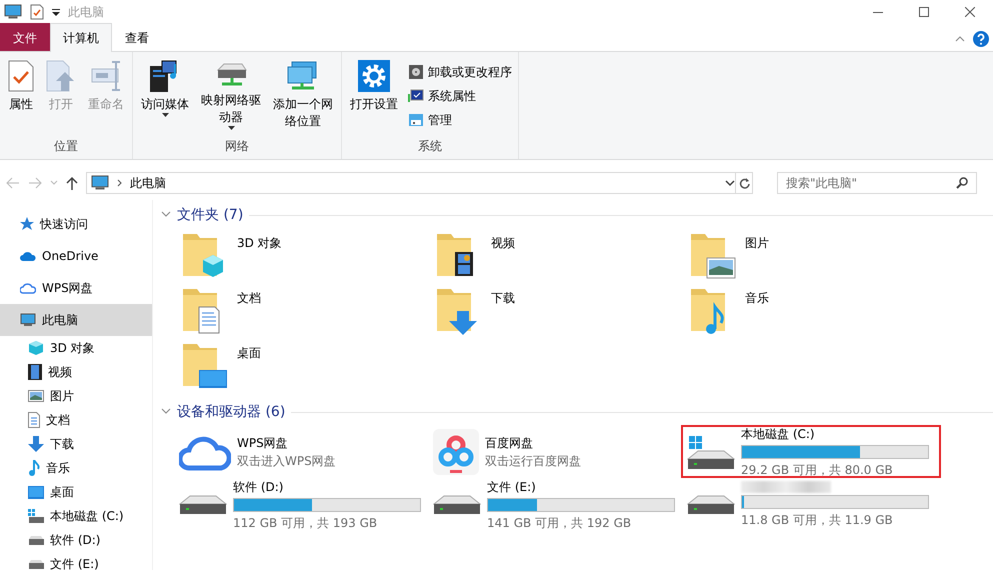 The height and width of the screenshot is (573, 993). I want to click on app-item: WPS网盘 双击进入WPS网盘, so click(300, 451).